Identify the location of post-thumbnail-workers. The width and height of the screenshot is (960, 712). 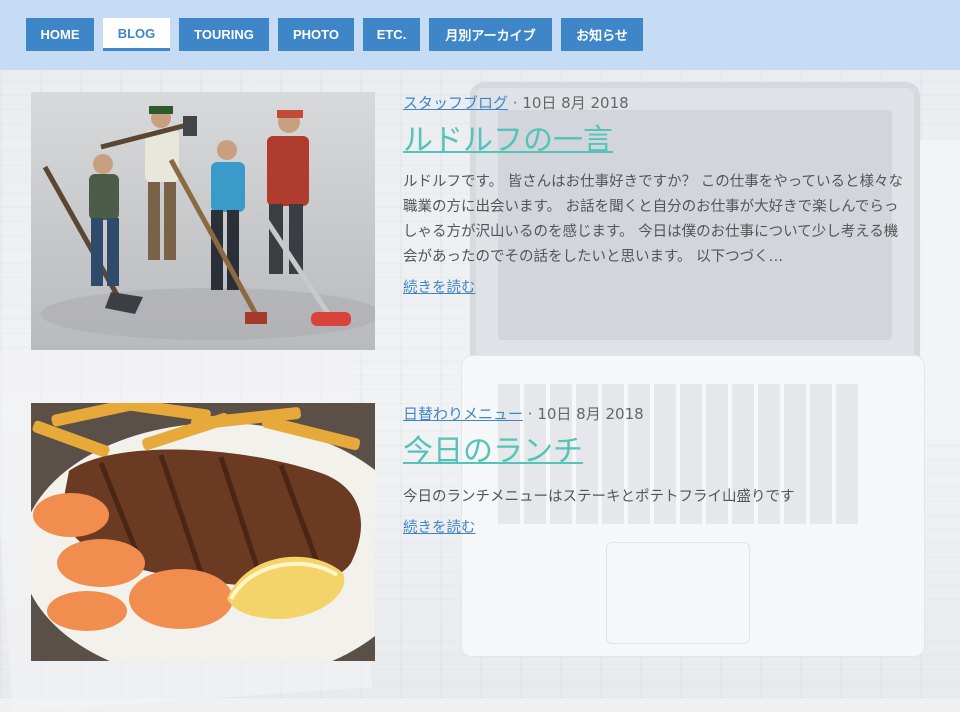
(203, 221).